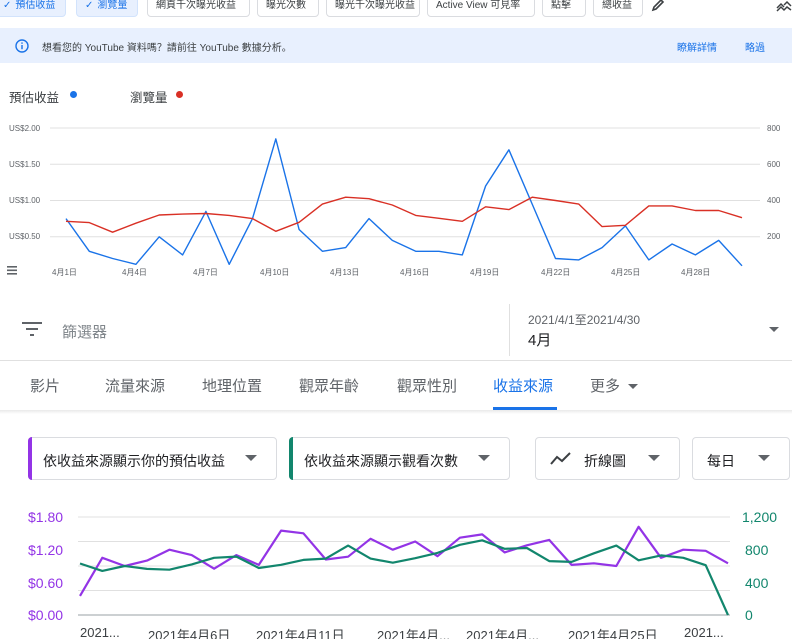  Describe the element at coordinates (167, 48) in the screenshot. I see `banner-message: 想看您的 YouTube 資料嗎？請前往 YouTube 數據分析。` at that location.